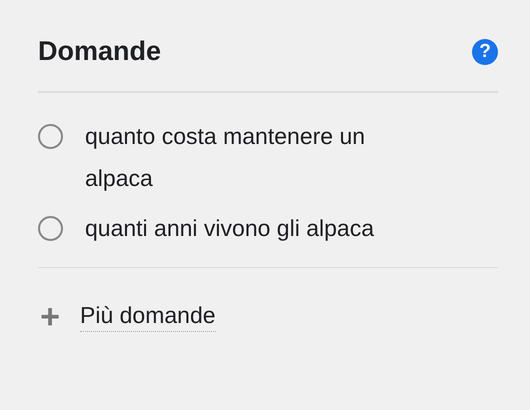 The height and width of the screenshot is (410, 530). What do you see at coordinates (50, 317) in the screenshot?
I see `plus-icon: +` at bounding box center [50, 317].